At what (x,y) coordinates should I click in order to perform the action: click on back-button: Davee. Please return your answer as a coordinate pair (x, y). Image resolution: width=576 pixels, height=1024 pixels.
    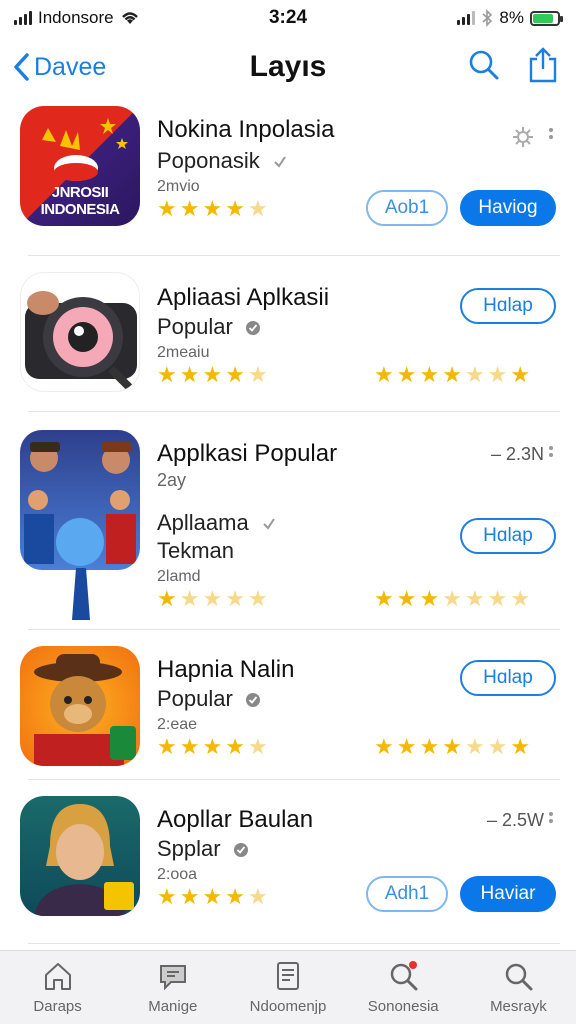
    Looking at the image, I should click on (59, 67).